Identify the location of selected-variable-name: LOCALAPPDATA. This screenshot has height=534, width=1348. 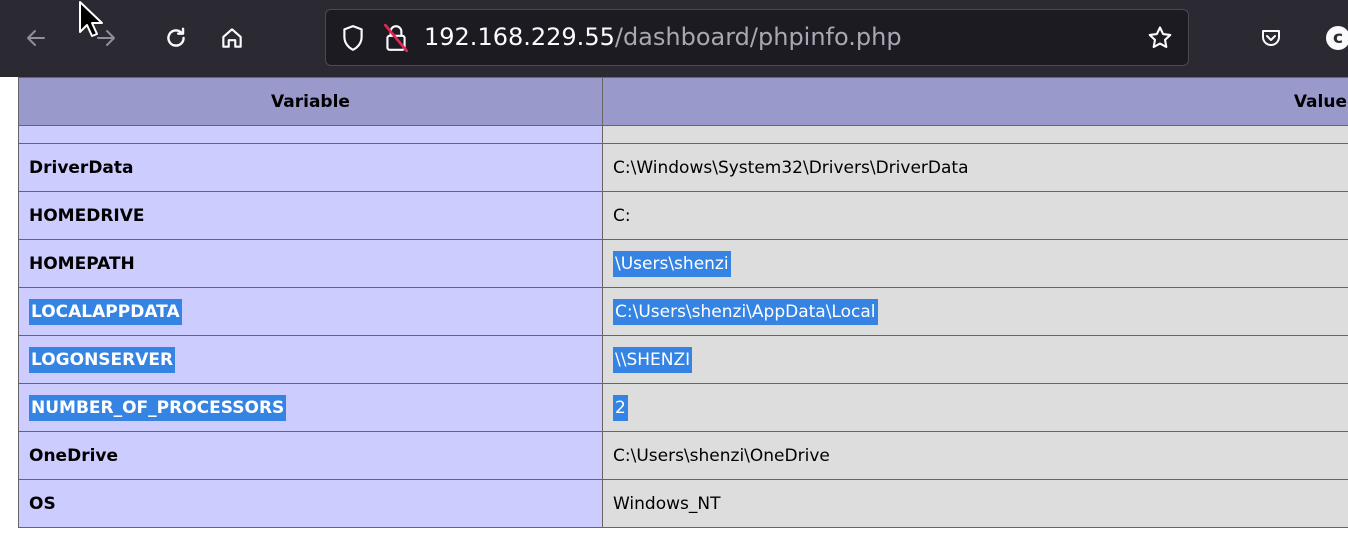
(105, 311).